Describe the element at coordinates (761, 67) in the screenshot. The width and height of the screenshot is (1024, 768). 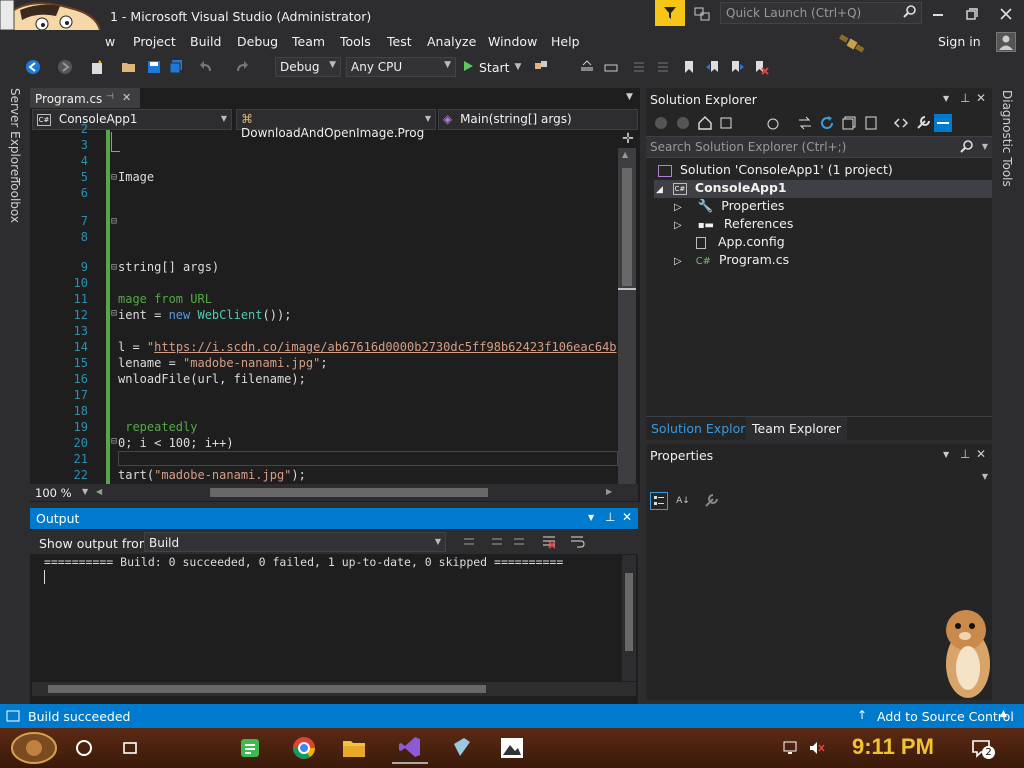
I see `clear-bookmarks-icon` at that location.